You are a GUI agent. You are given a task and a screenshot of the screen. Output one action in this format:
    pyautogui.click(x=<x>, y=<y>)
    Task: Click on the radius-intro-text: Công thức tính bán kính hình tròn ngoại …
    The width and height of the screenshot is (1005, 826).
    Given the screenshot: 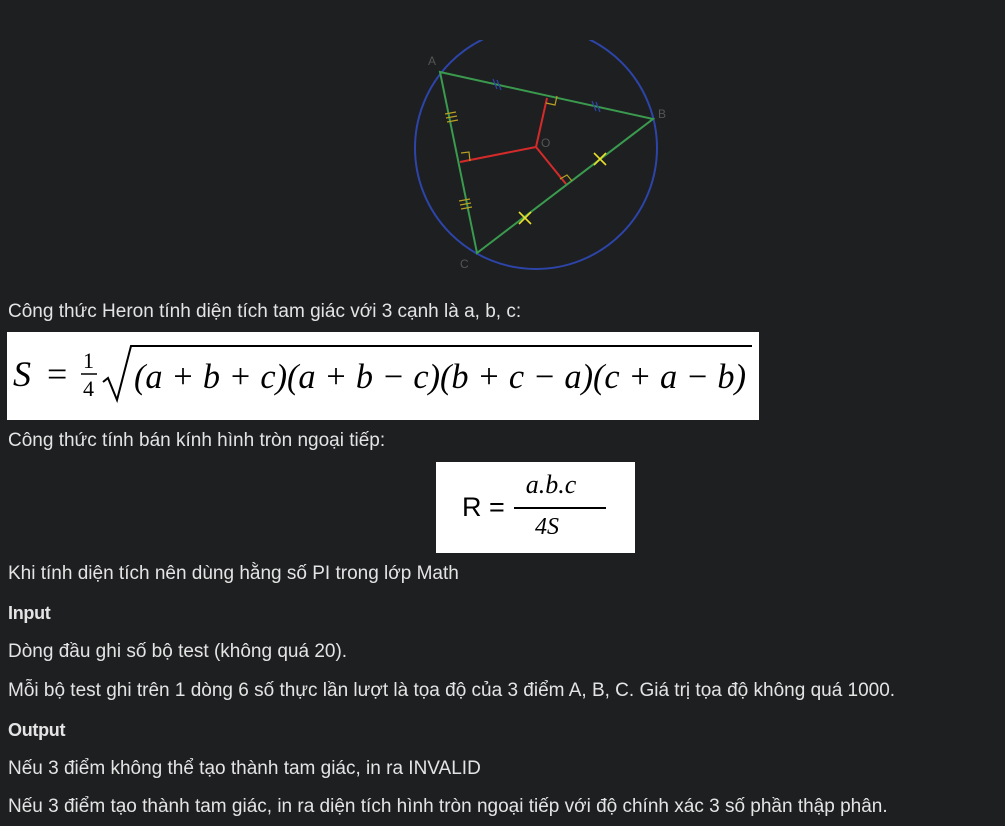 What is the action you would take?
    pyautogui.click(x=197, y=440)
    